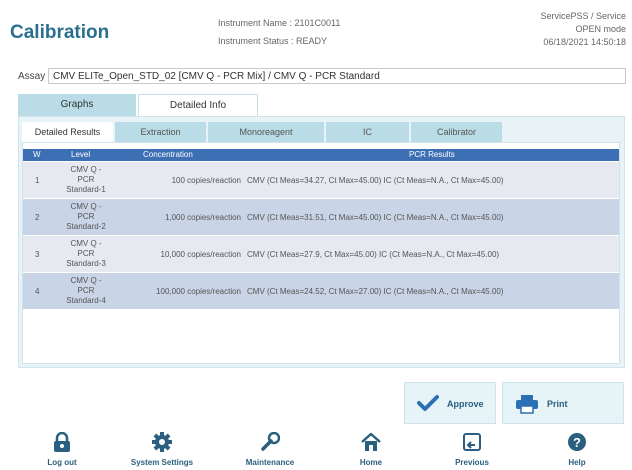 The width and height of the screenshot is (632, 470). I want to click on mode-label: OPEN mode, so click(600, 29).